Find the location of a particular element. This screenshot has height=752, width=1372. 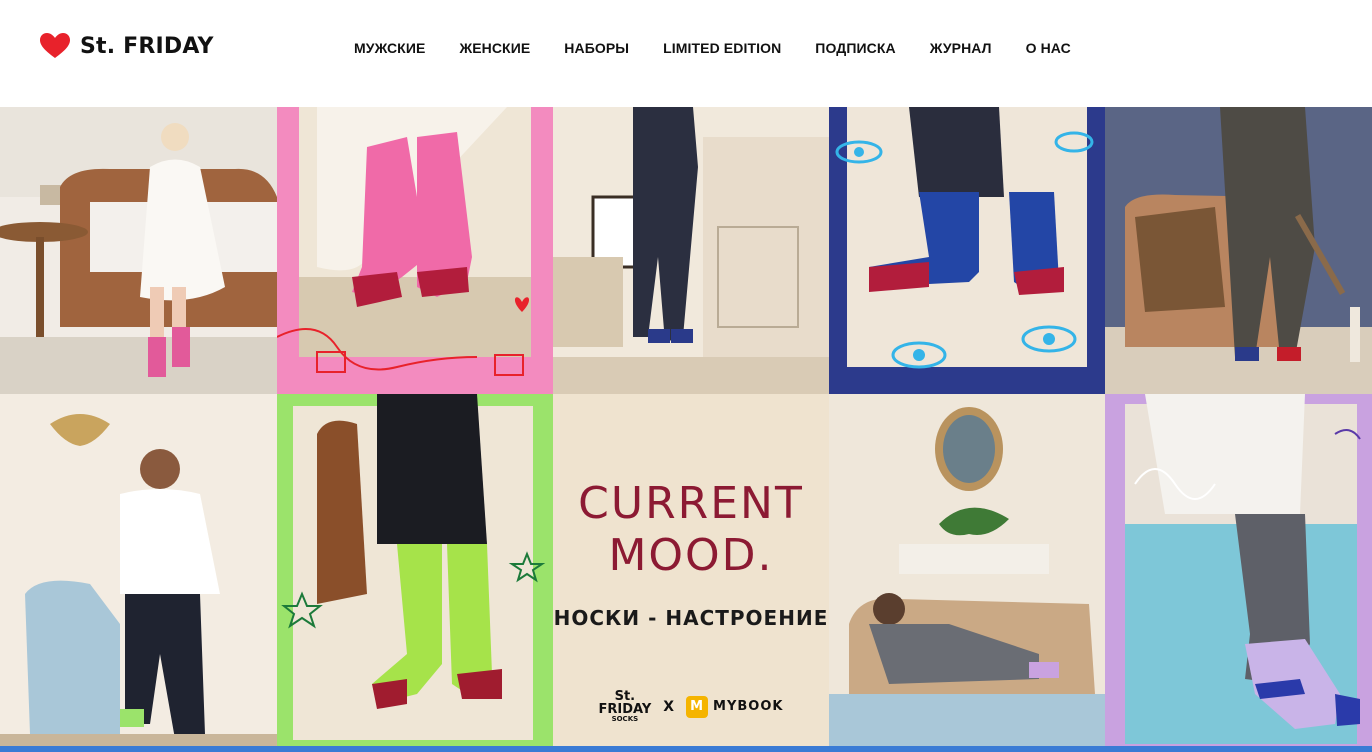

nav-item-sets: НАБОРЫ is located at coordinates (596, 48).